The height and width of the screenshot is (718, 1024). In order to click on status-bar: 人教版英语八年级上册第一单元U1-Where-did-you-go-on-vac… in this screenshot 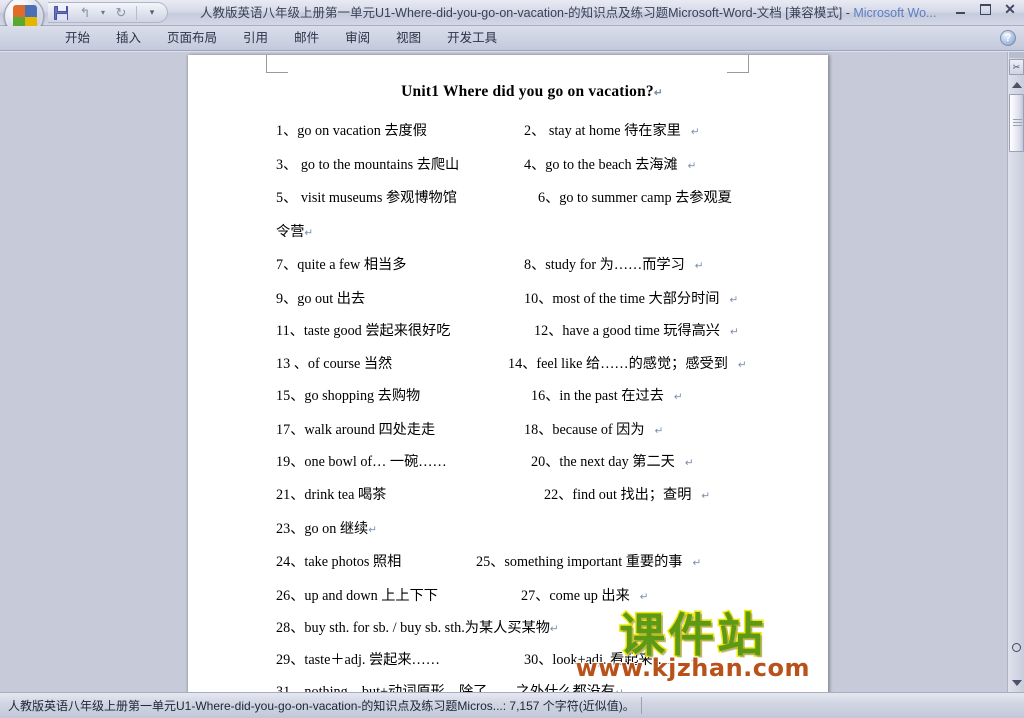, I will do `click(512, 705)`.